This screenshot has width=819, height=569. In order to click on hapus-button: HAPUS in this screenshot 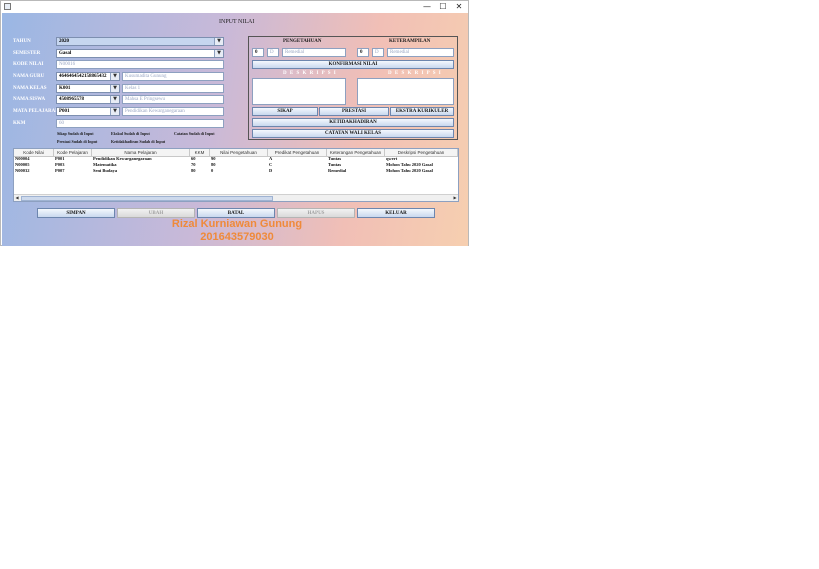, I will do `click(316, 213)`.